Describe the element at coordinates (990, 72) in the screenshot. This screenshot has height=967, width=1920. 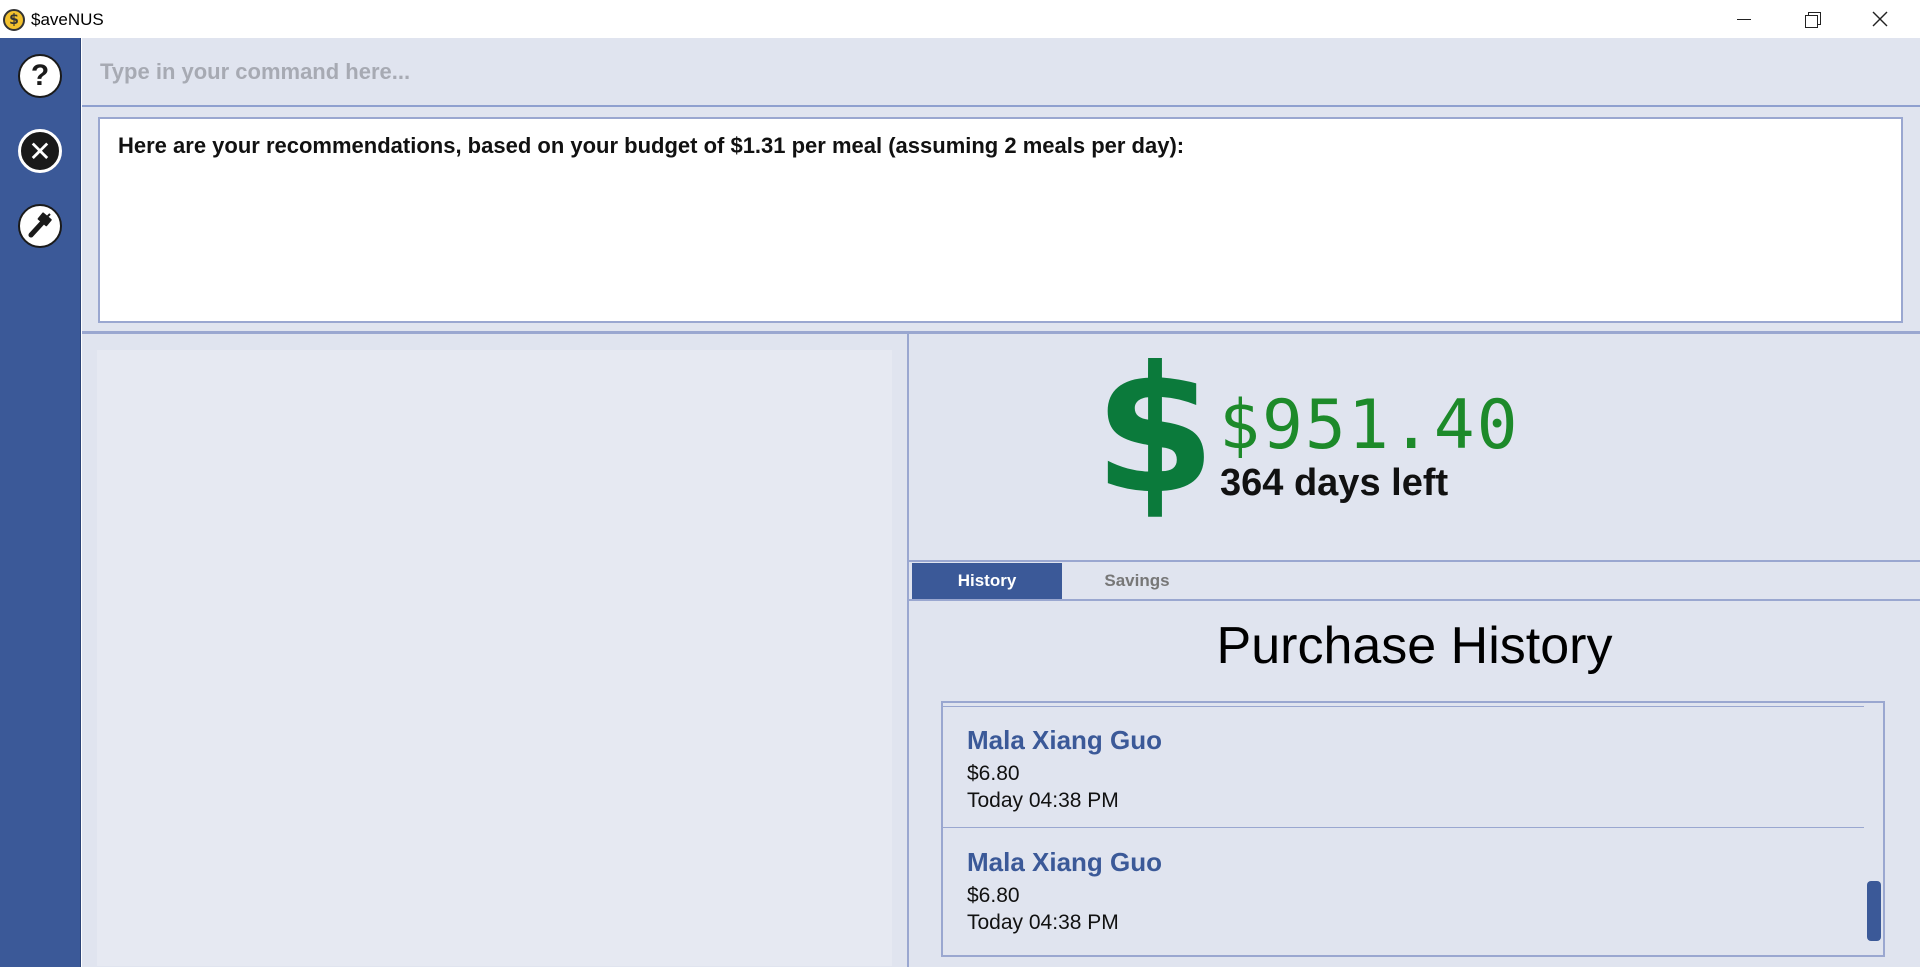
I see `command-input` at that location.